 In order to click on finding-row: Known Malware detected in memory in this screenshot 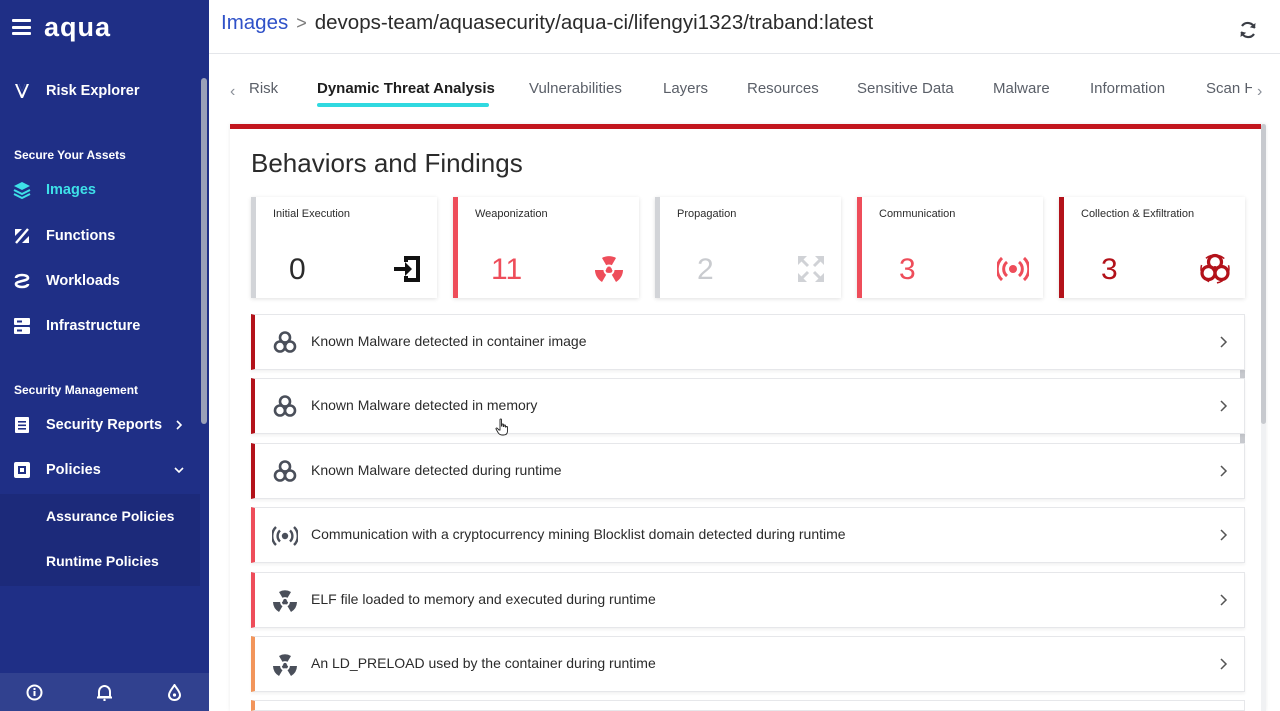, I will do `click(748, 406)`.